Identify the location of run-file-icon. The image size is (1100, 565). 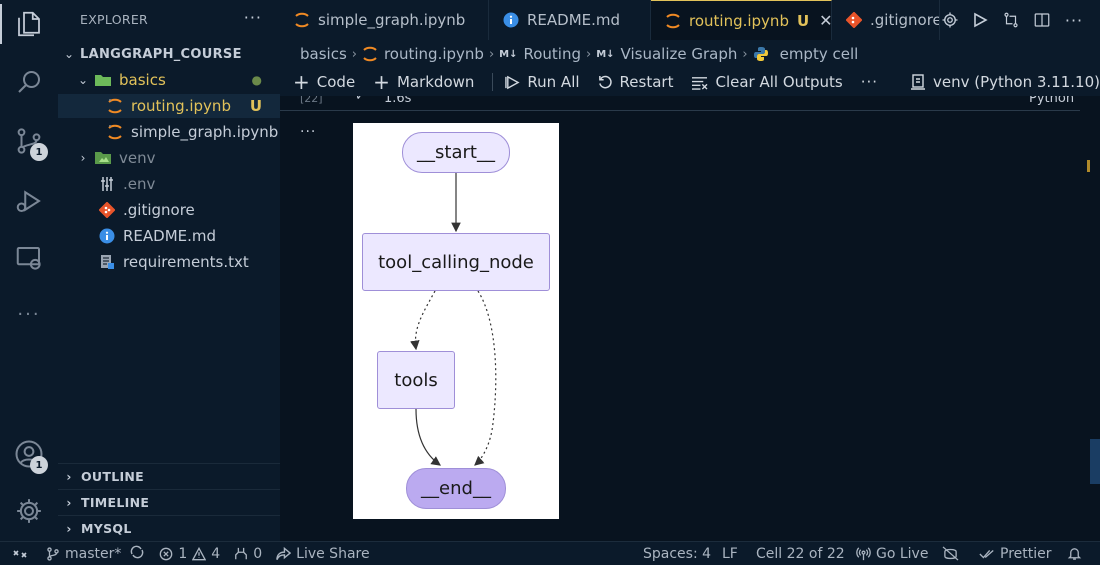
(980, 20).